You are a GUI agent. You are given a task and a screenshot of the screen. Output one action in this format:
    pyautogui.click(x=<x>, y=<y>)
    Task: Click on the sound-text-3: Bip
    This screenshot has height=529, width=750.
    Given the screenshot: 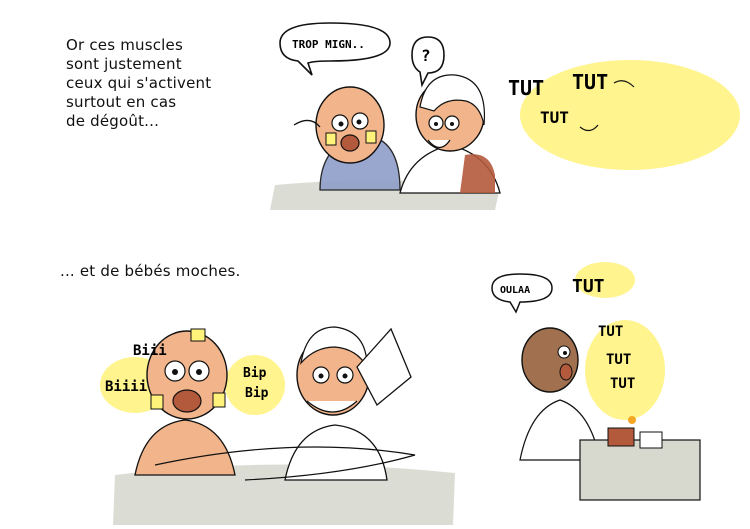 What is the action you would take?
    pyautogui.click(x=255, y=373)
    